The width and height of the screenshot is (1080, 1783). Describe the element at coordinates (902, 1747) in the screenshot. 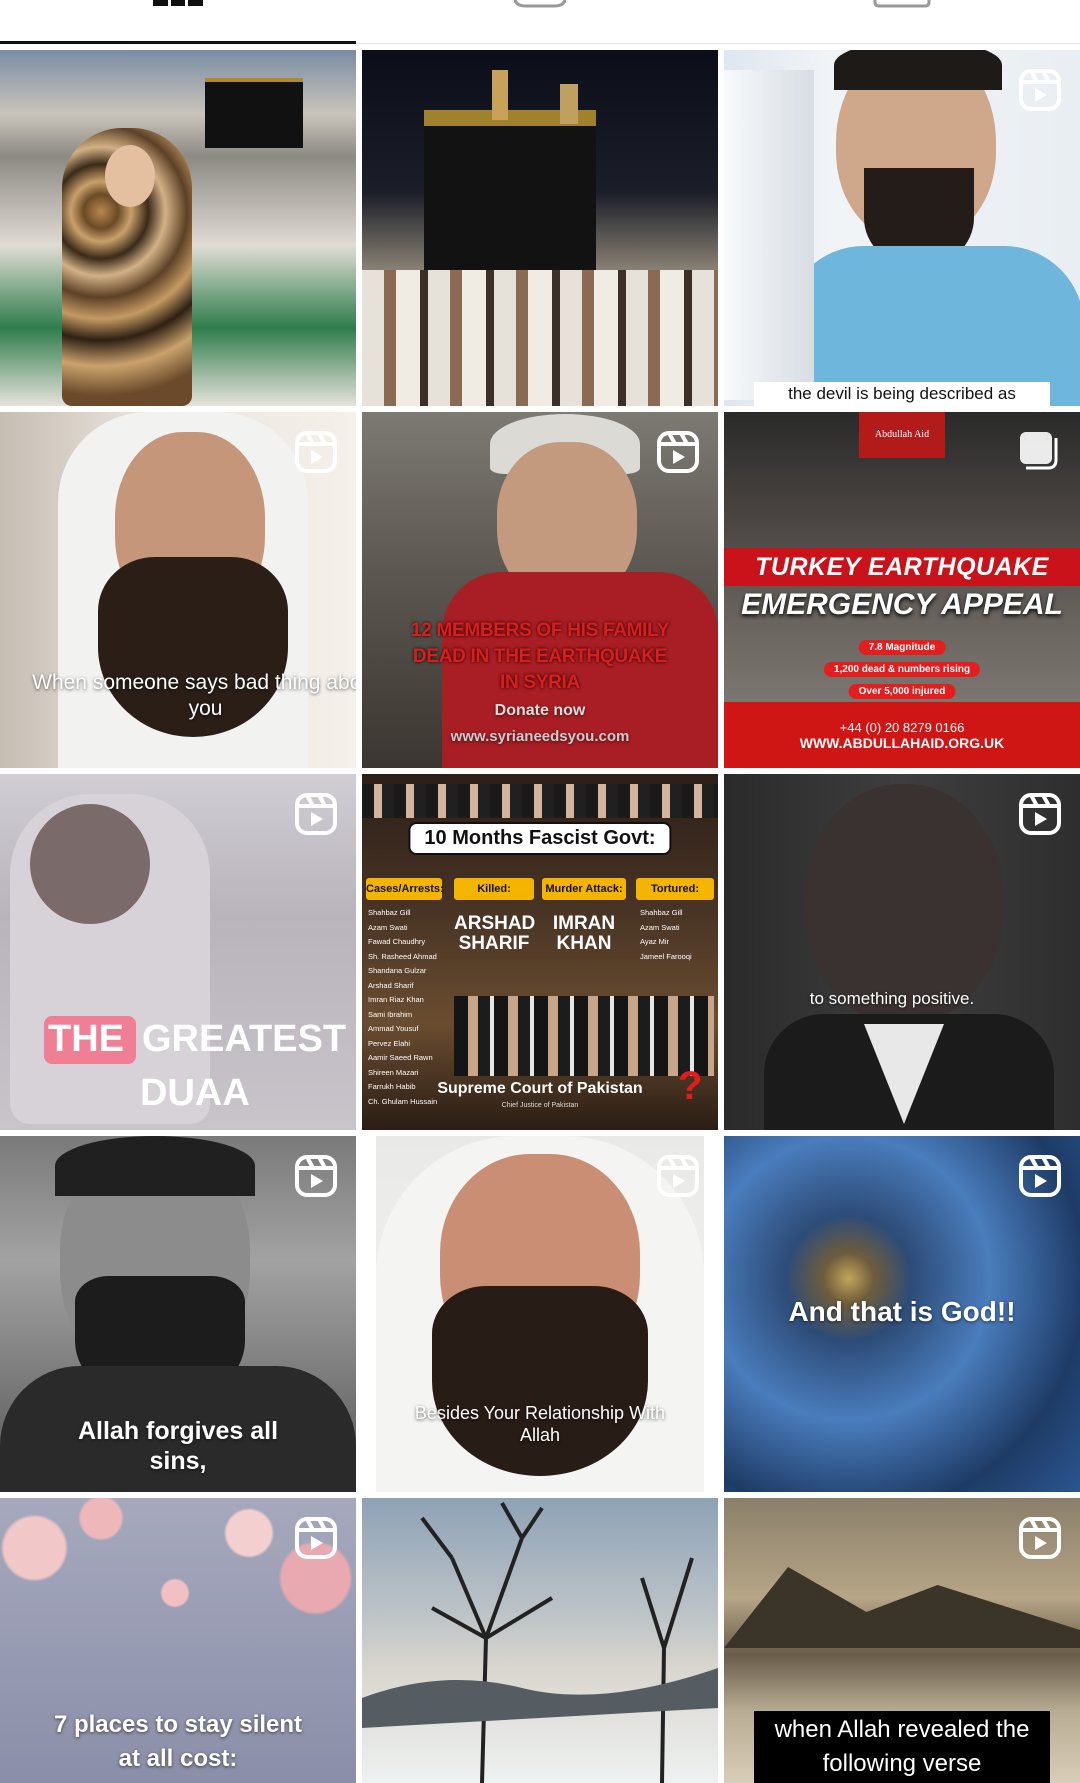

I see `post-caption: when Allah revealed the following verse` at that location.